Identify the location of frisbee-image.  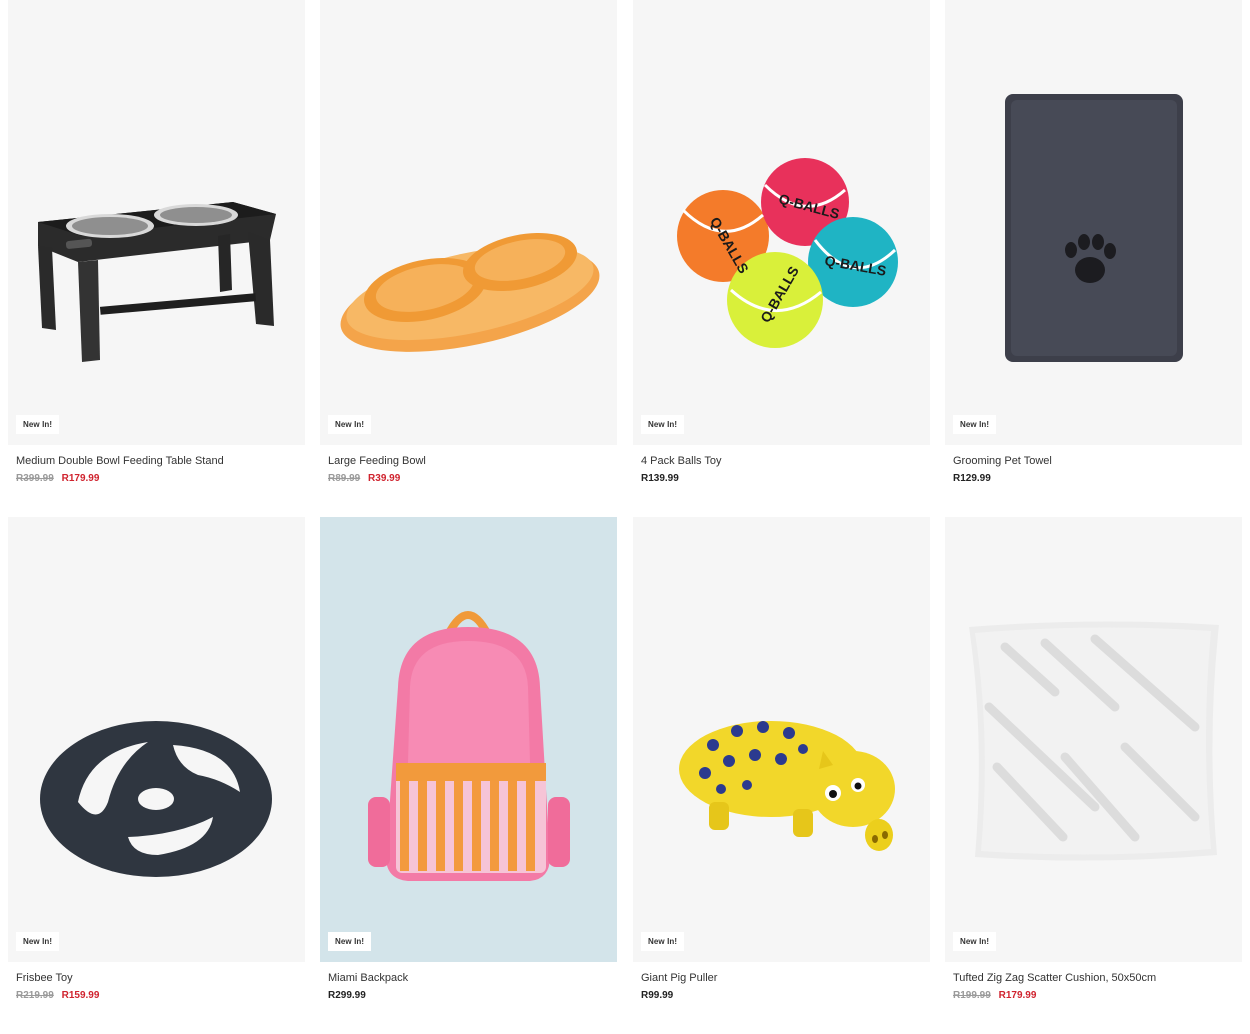
(156, 799).